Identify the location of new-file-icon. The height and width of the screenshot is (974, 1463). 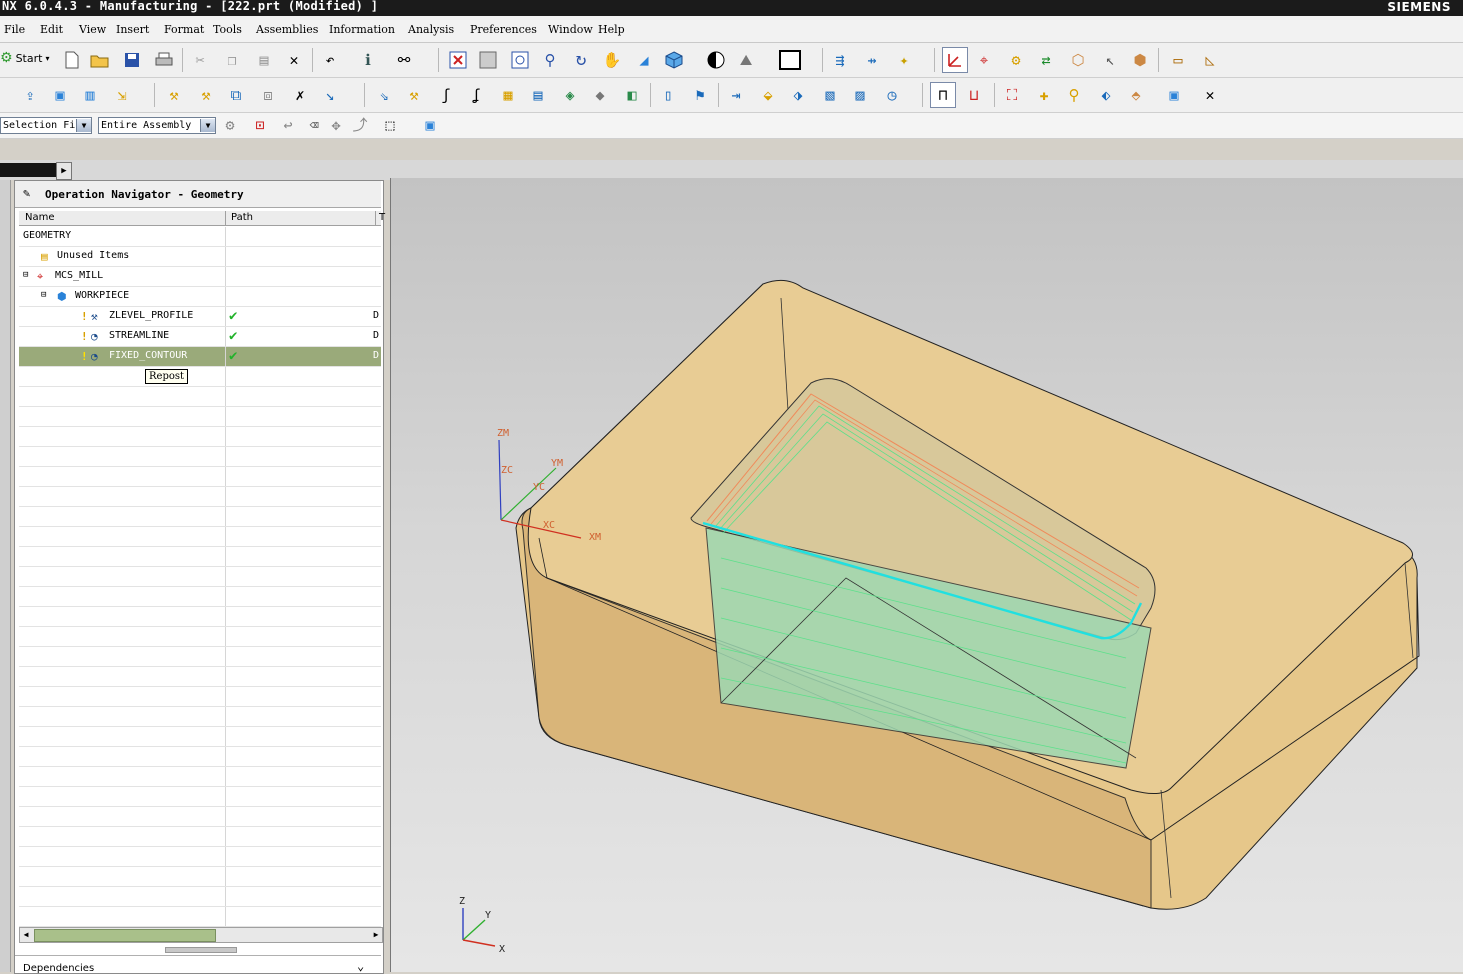
(72, 60).